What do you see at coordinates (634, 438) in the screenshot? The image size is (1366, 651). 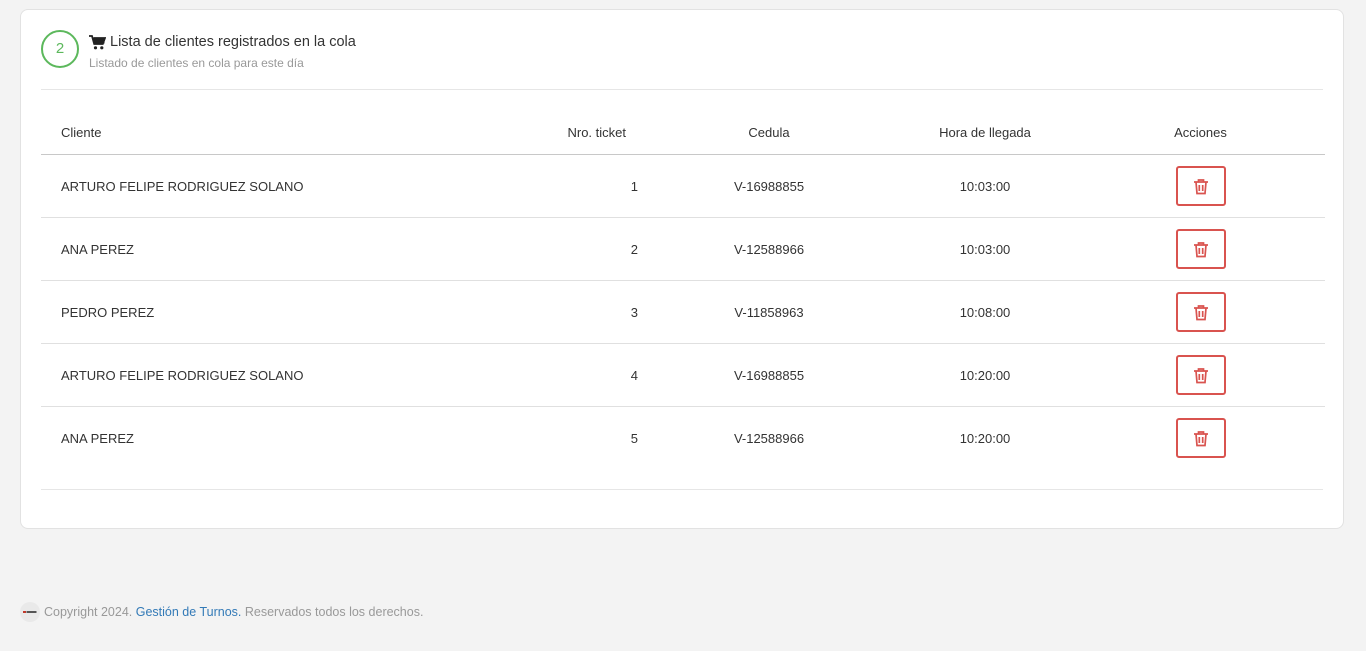 I see `cell-ticket: 5` at bounding box center [634, 438].